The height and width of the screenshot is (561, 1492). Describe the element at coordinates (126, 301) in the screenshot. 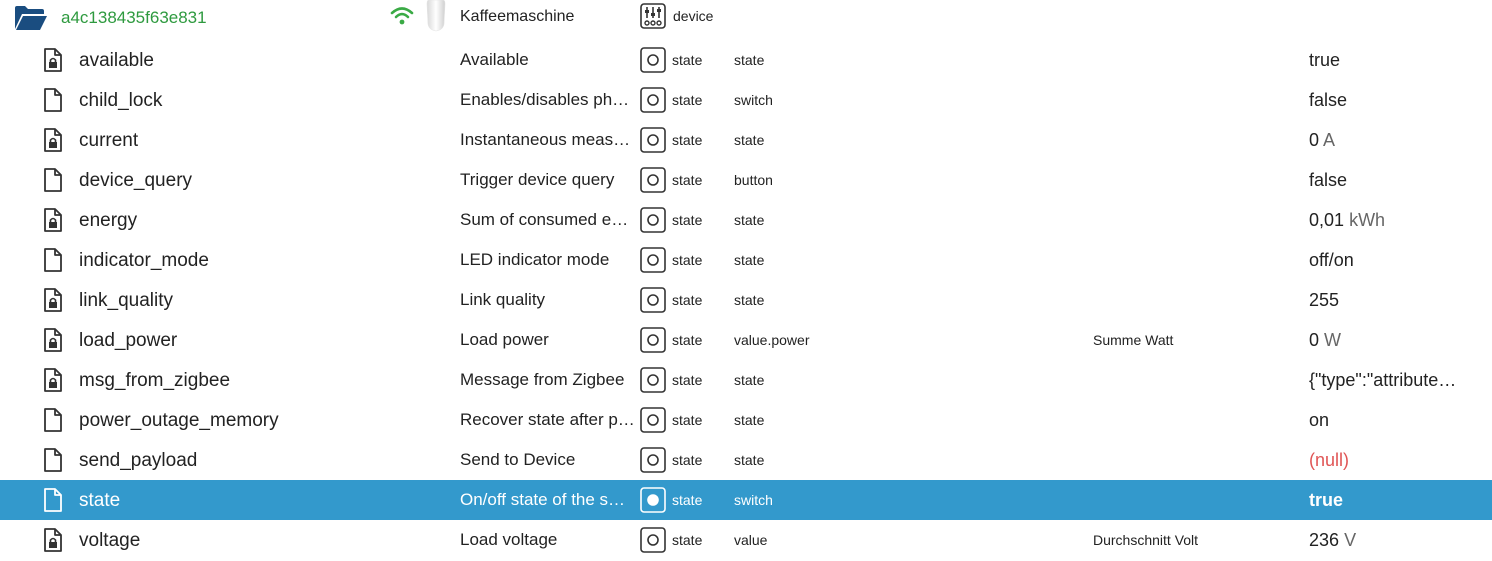

I see `state-name: link_quality` at that location.